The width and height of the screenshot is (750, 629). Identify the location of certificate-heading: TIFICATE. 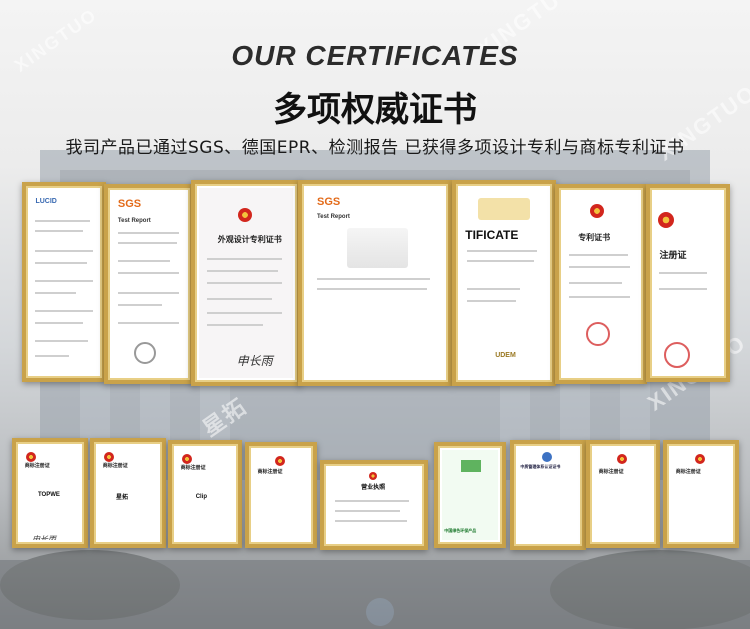
(492, 235).